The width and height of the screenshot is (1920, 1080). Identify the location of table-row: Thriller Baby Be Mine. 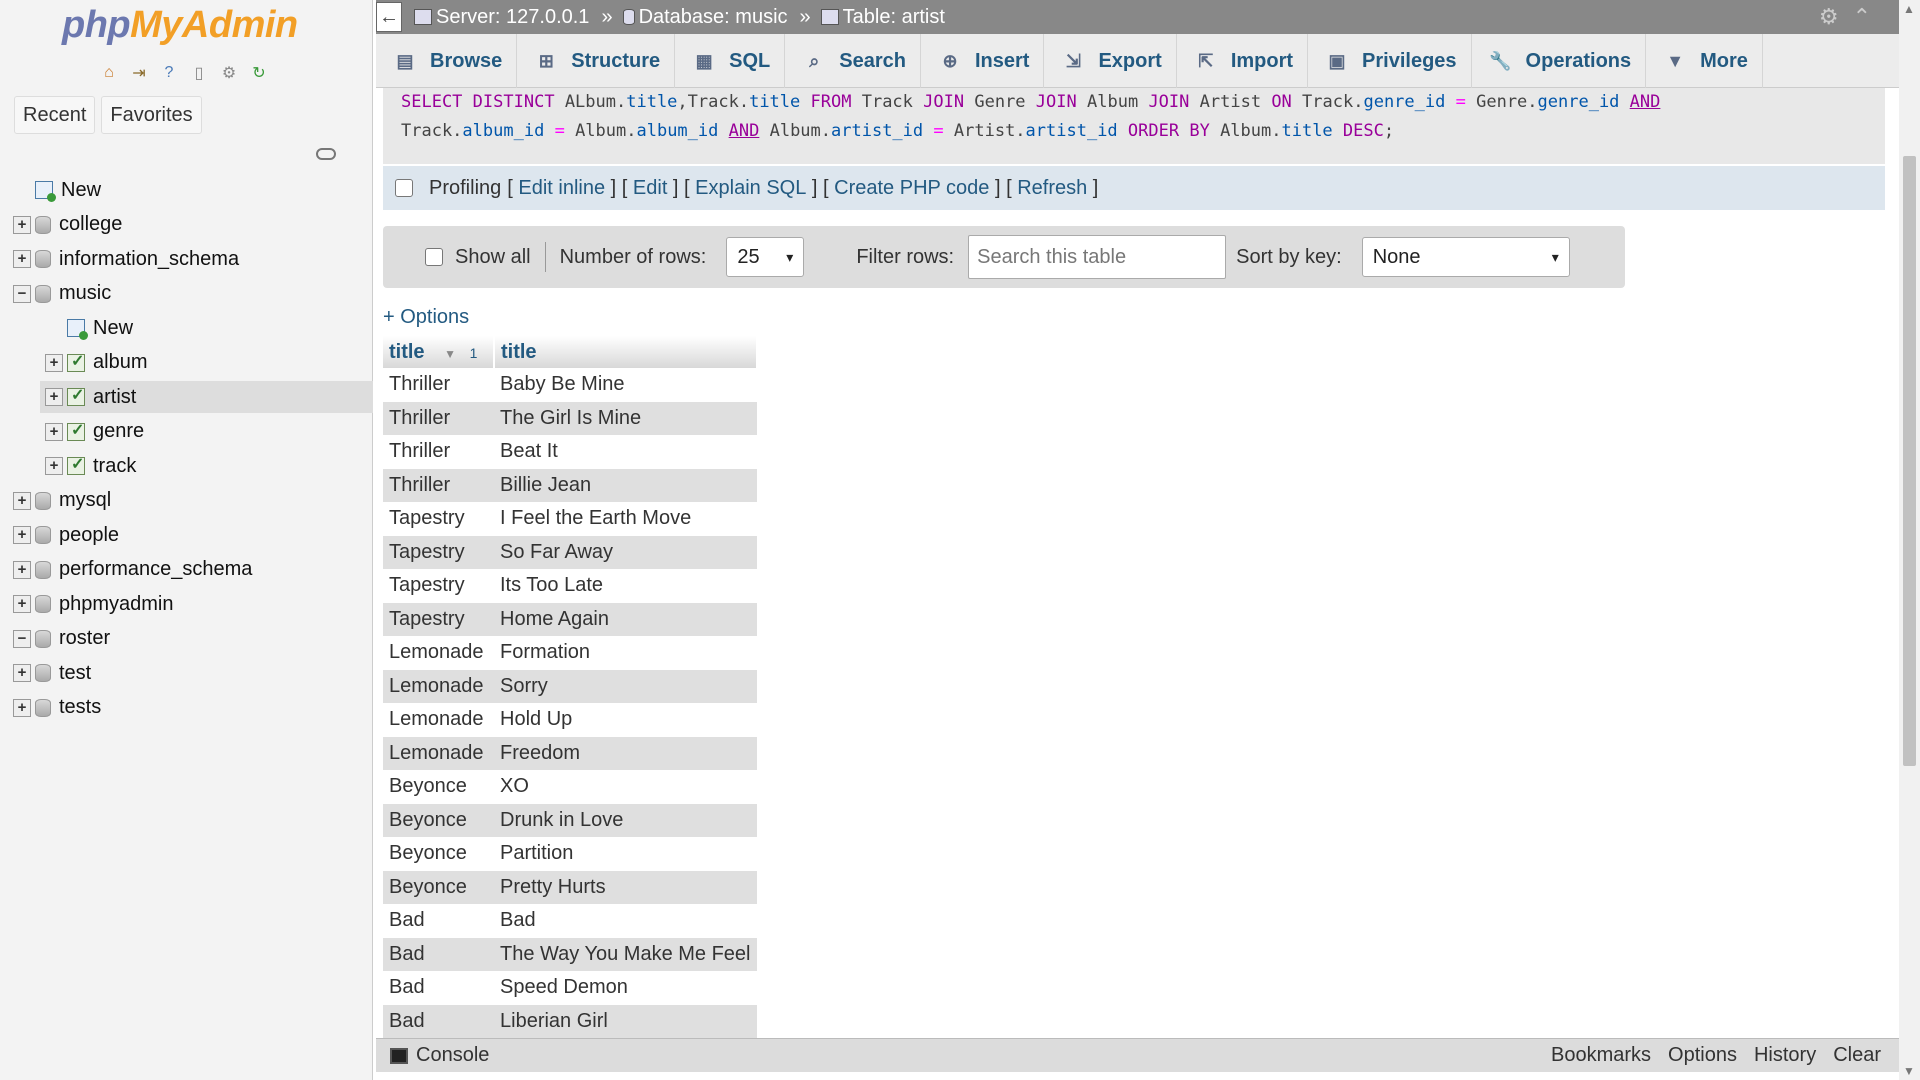
(570, 385).